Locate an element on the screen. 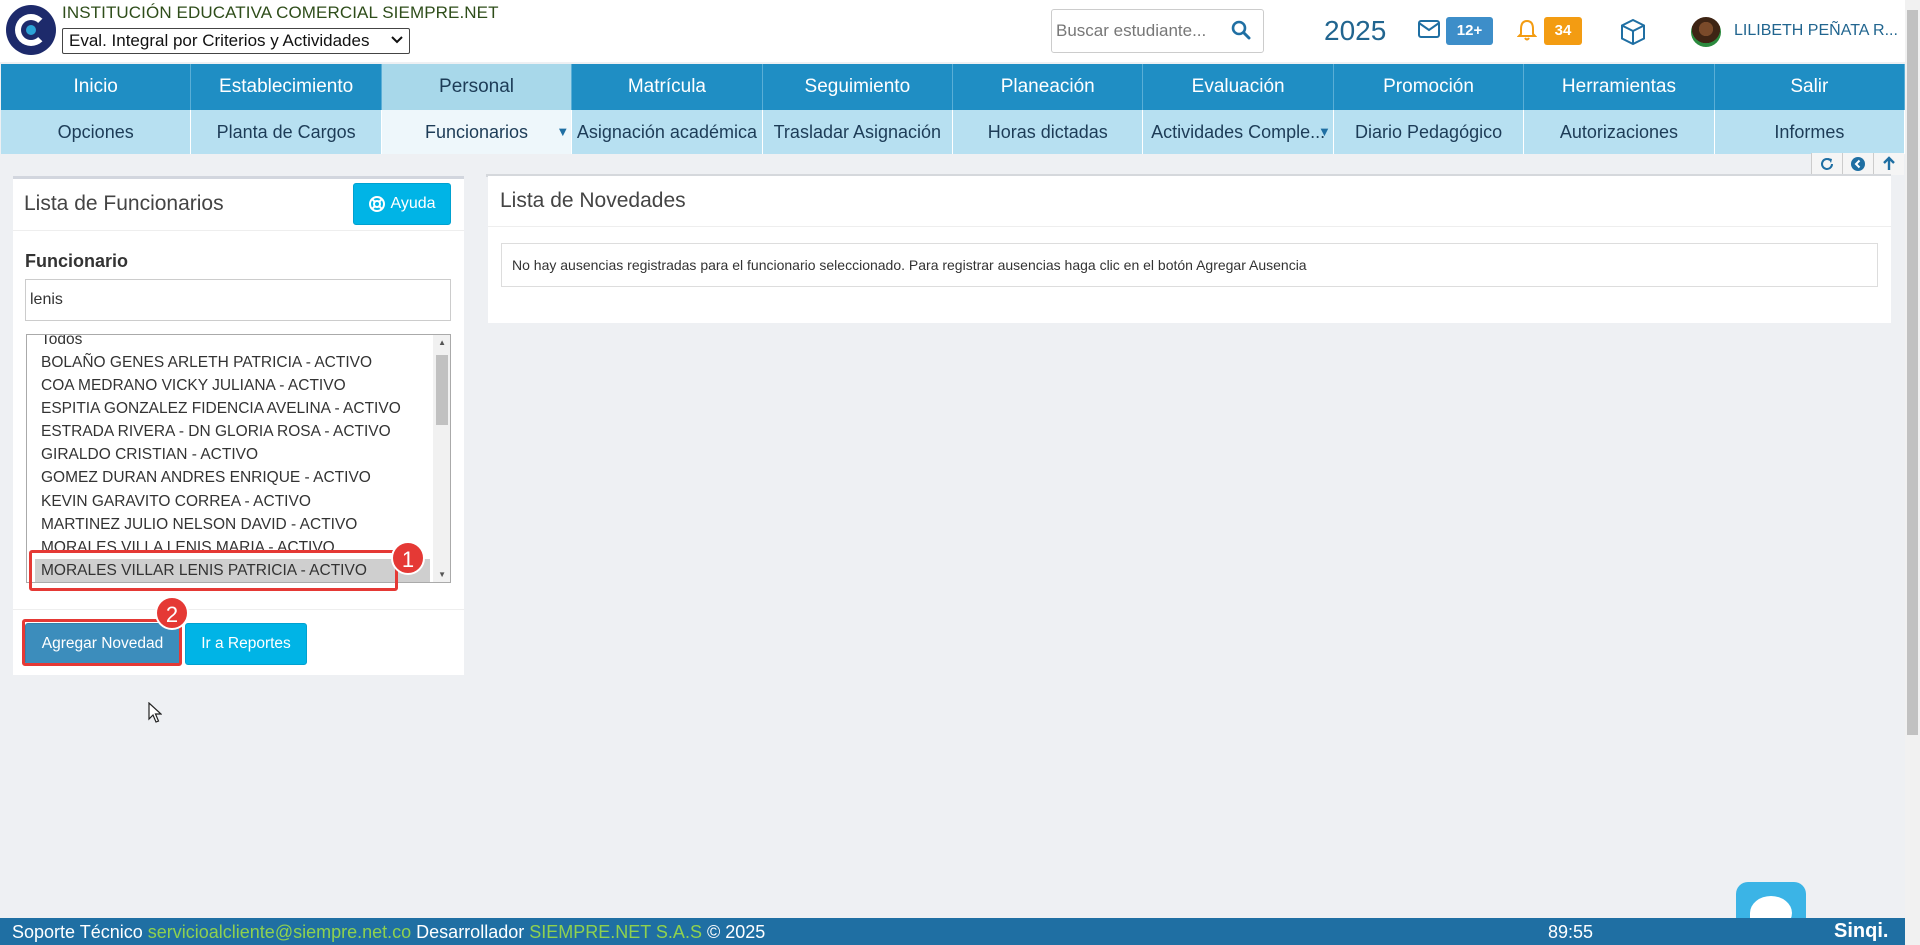 The width and height of the screenshot is (1920, 945). subnav-planta-de-cargos: Planta de Cargos is located at coordinates (286, 132).